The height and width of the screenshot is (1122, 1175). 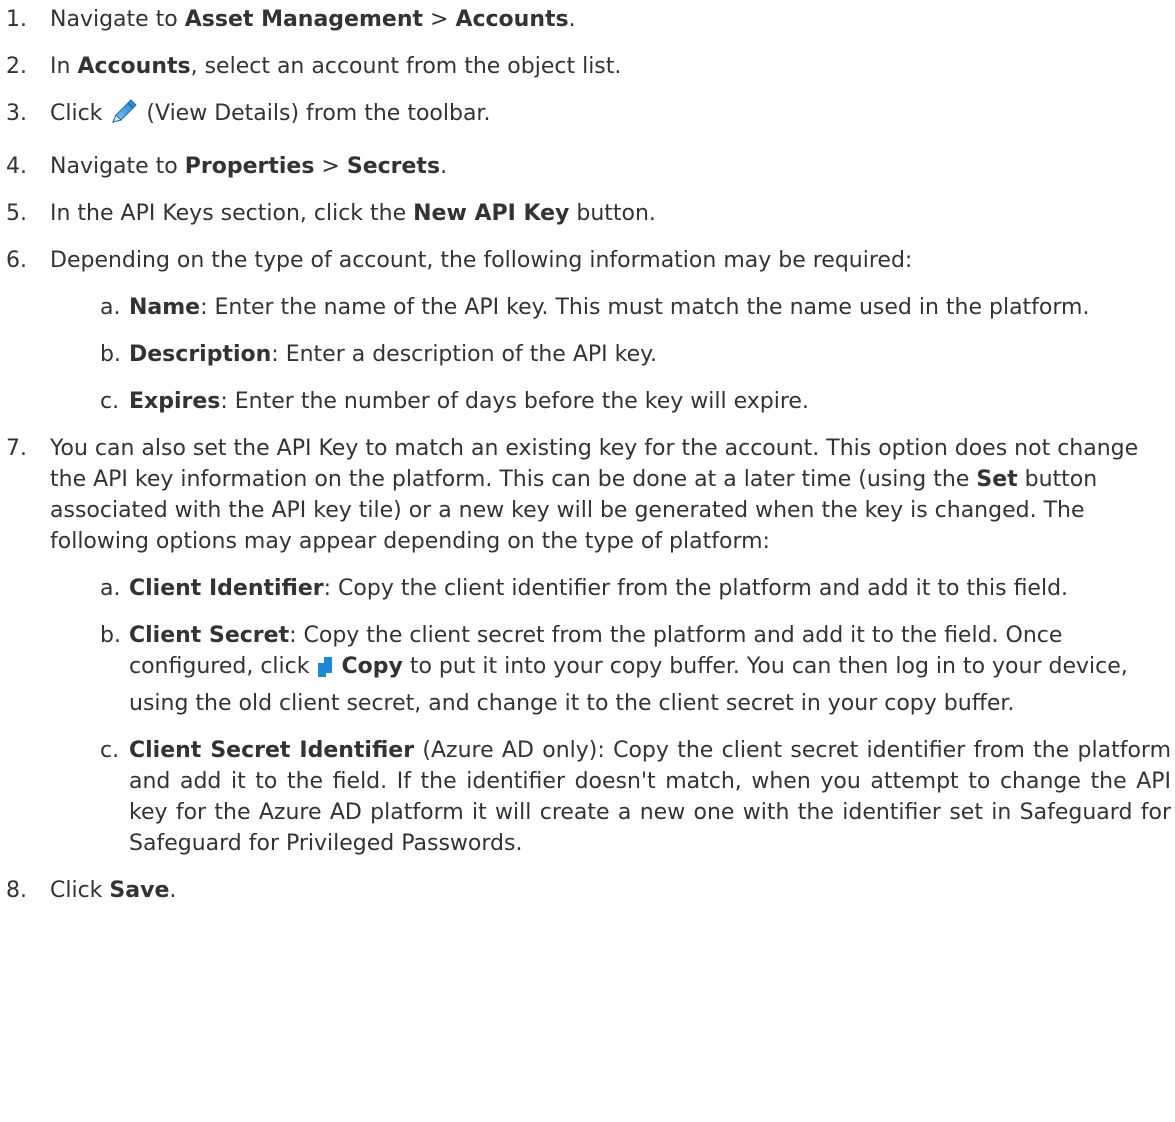 What do you see at coordinates (16, 19) in the screenshot?
I see `step-number: 1.` at bounding box center [16, 19].